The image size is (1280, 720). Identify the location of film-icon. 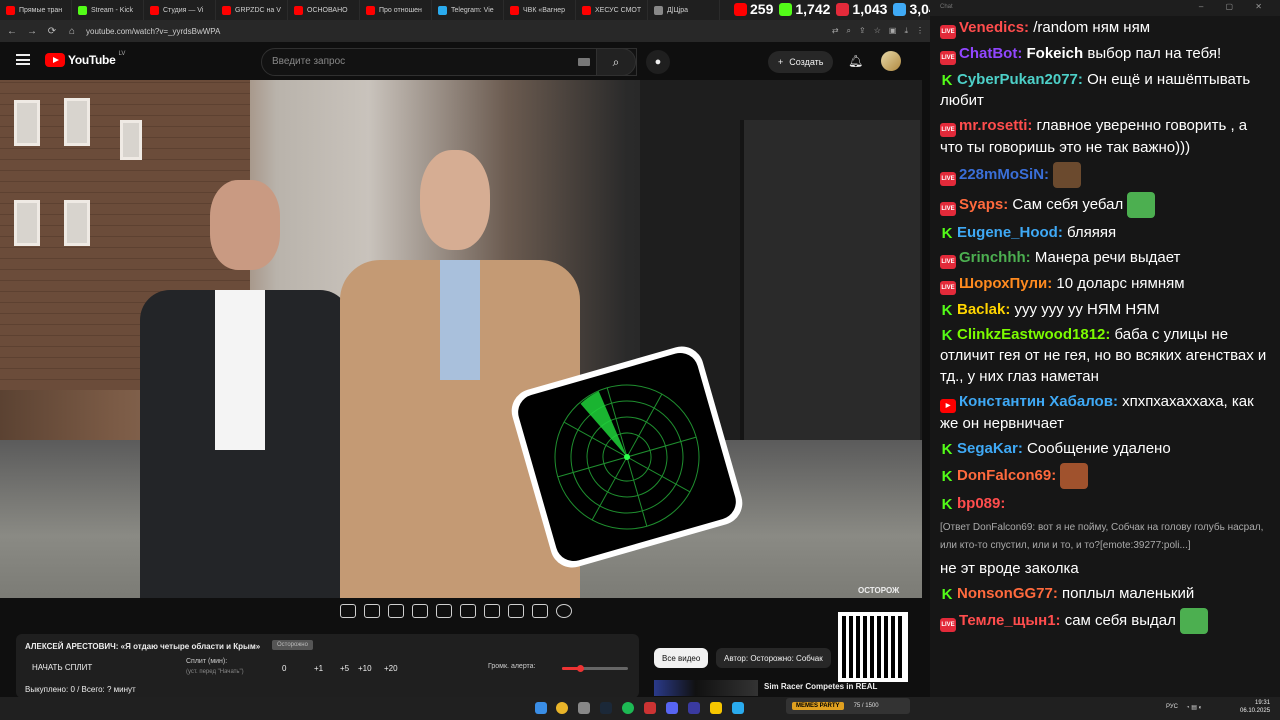
(468, 611).